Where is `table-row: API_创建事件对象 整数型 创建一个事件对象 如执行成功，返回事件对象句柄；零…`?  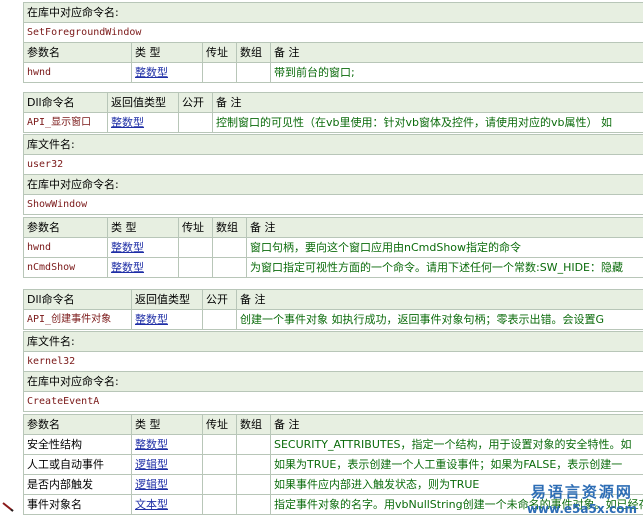
table-row: API_创建事件对象 整数型 创建一个事件对象 如执行成功，返回事件对象句柄；零… is located at coordinates (333, 319).